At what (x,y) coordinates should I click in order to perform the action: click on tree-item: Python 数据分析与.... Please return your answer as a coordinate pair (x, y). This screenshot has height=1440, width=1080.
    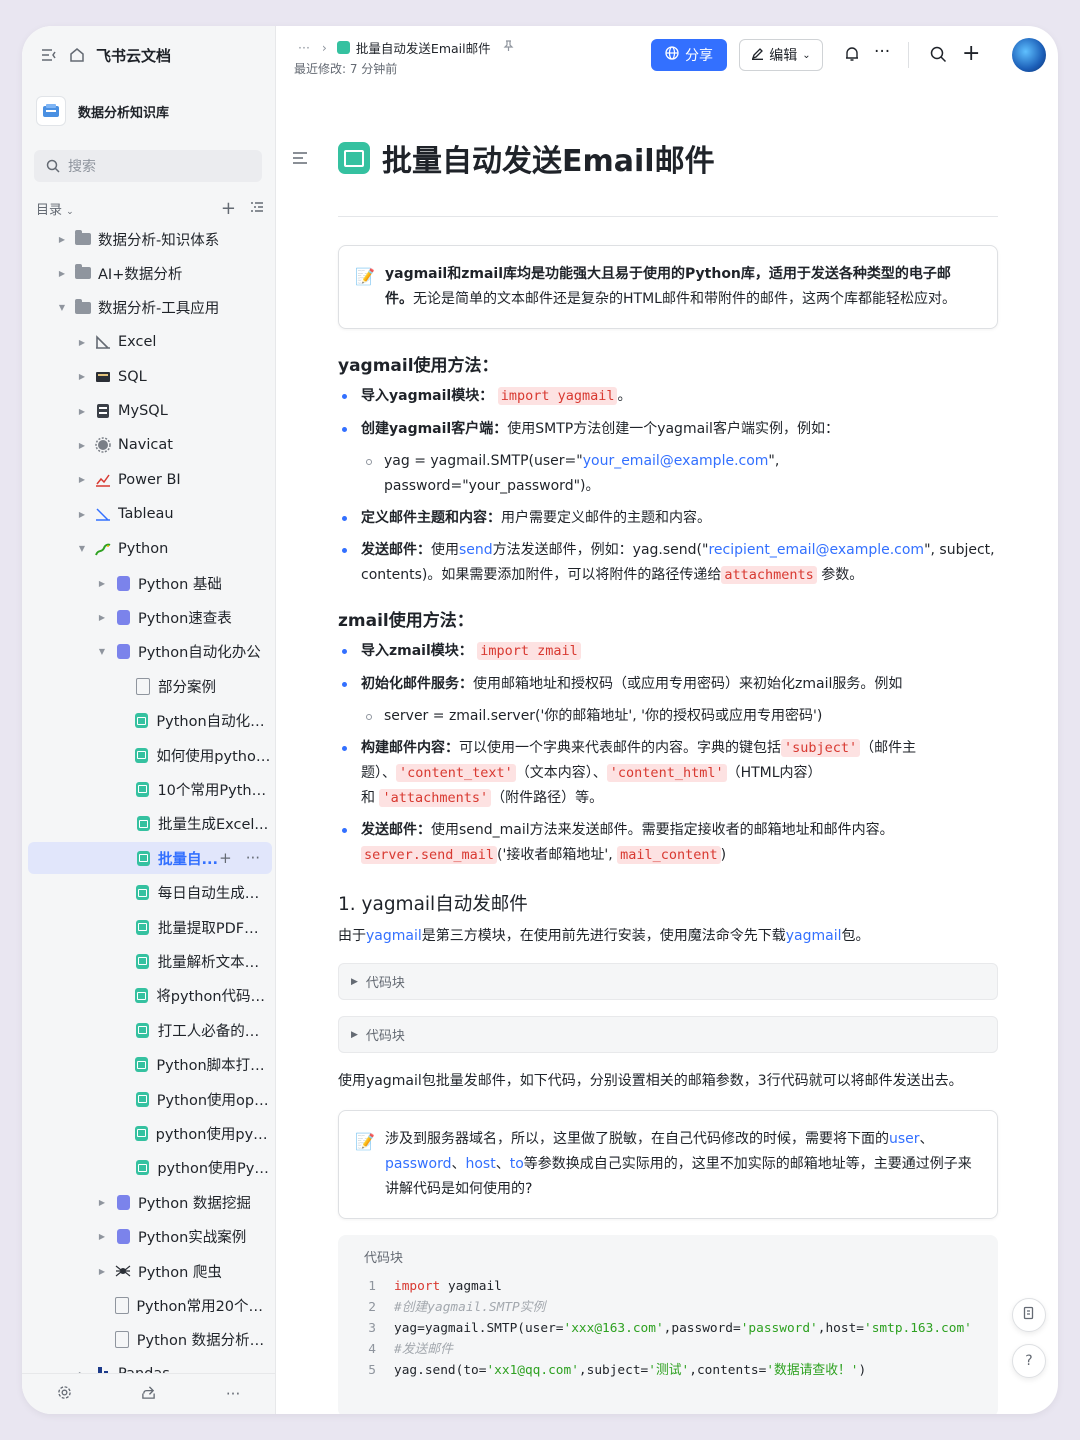
    Looking at the image, I should click on (184, 1340).